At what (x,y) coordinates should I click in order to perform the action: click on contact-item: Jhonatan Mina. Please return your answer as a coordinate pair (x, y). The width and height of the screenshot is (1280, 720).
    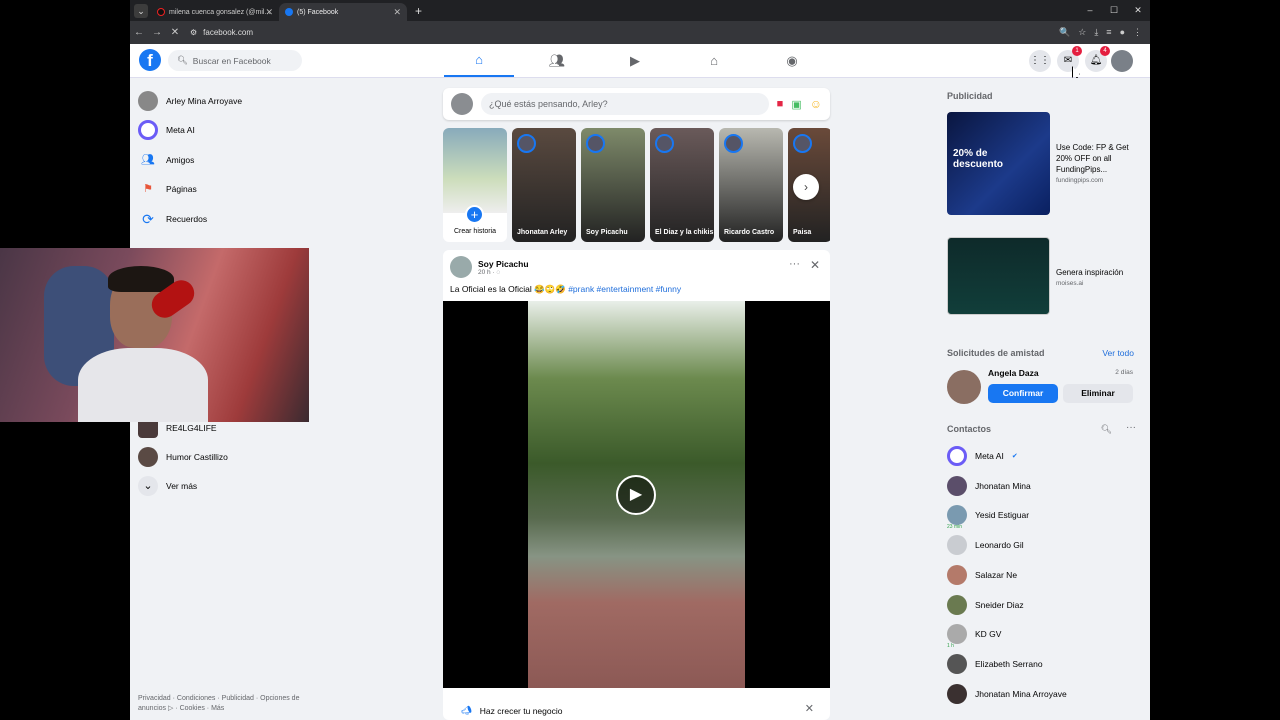
    Looking at the image, I should click on (989, 485).